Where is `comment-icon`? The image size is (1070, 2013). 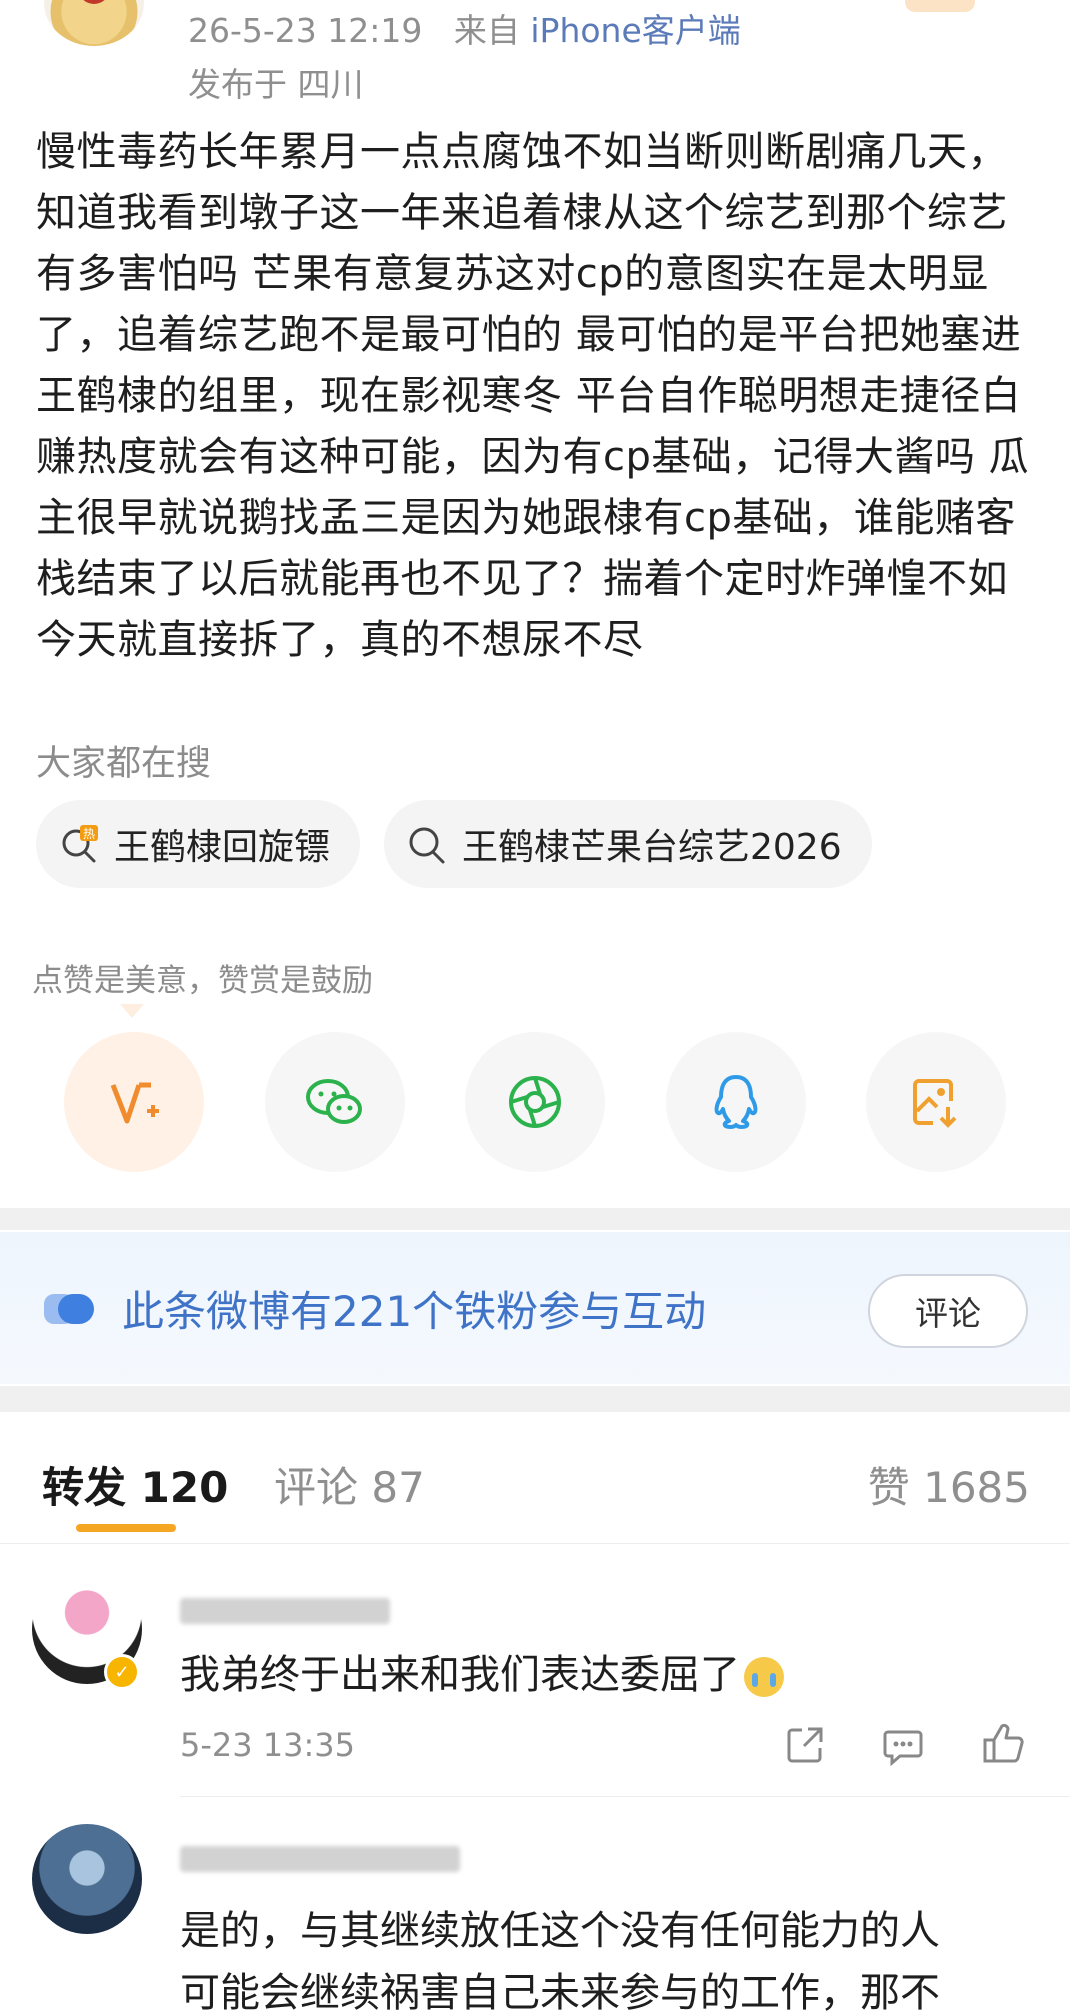
comment-icon is located at coordinates (903, 1745).